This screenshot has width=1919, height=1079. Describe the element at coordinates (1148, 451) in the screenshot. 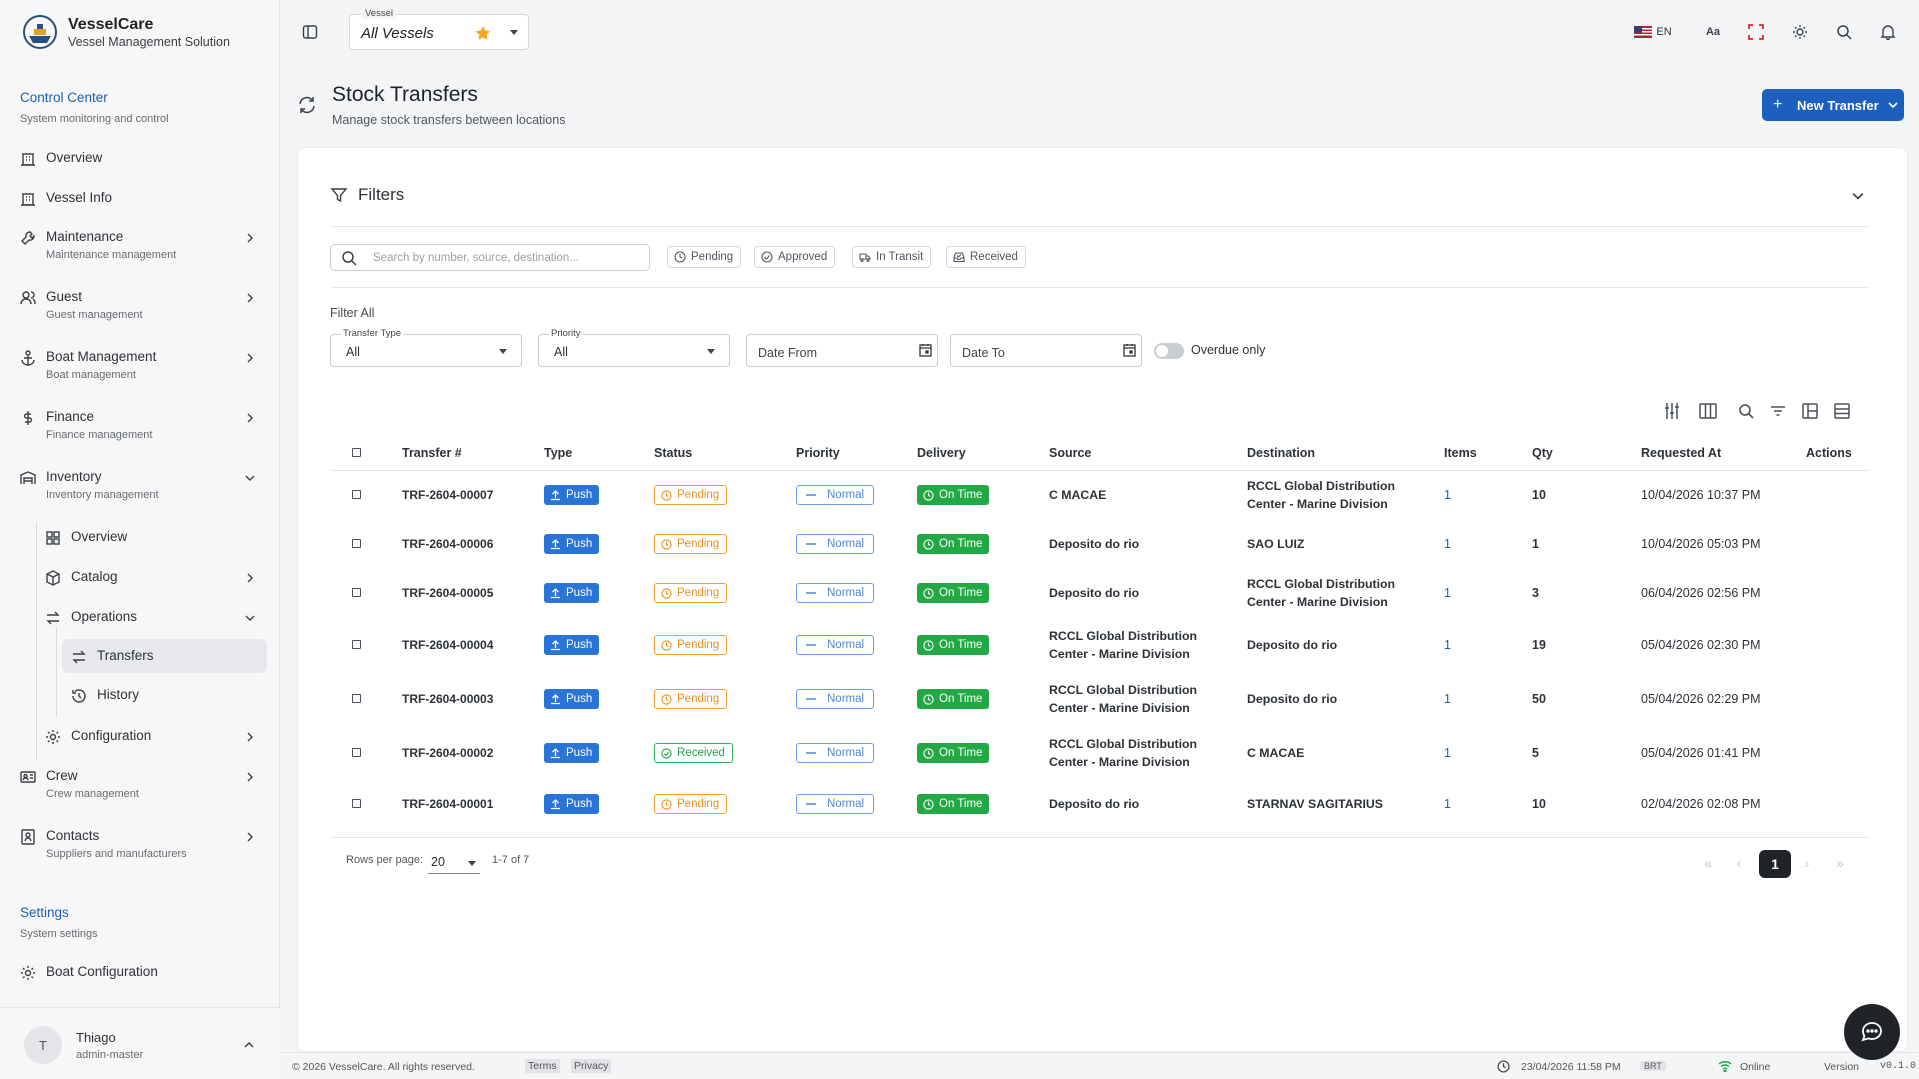

I see `column-header: Source` at that location.